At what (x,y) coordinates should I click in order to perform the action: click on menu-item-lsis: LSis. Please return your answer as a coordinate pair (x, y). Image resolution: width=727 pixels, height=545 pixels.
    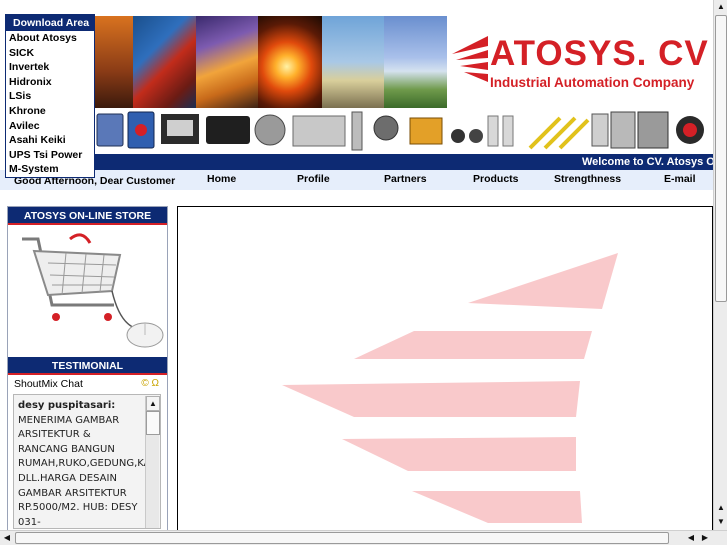
    Looking at the image, I should click on (50, 96).